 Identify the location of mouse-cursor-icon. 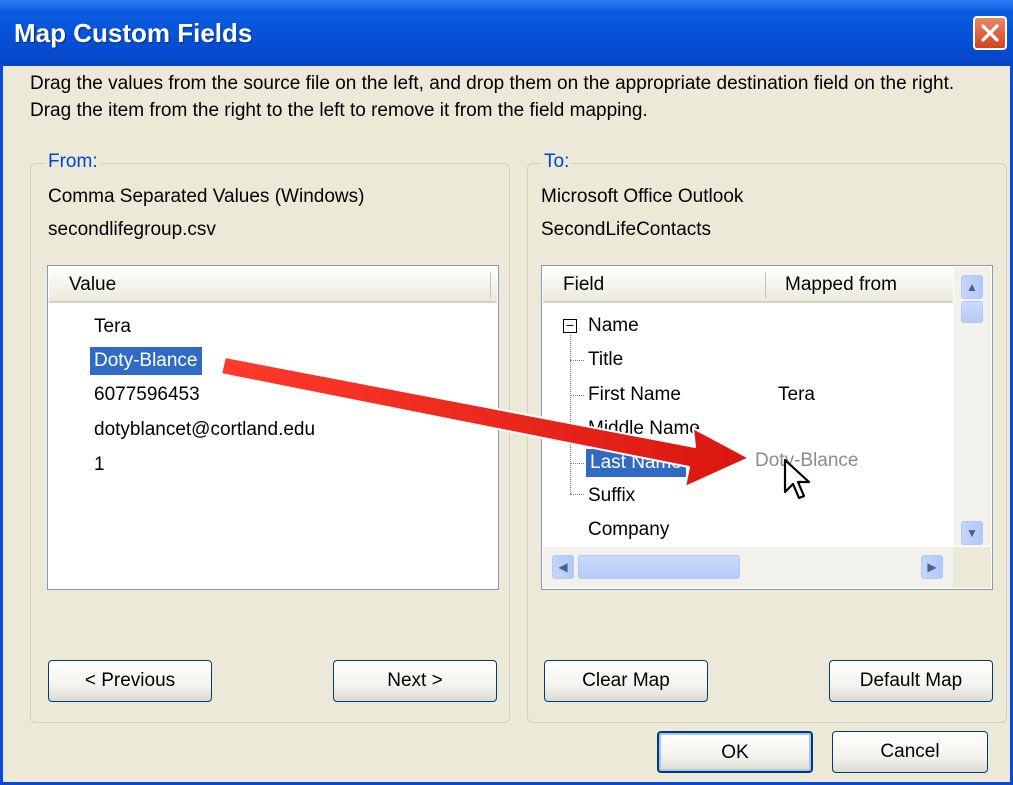
(797, 479).